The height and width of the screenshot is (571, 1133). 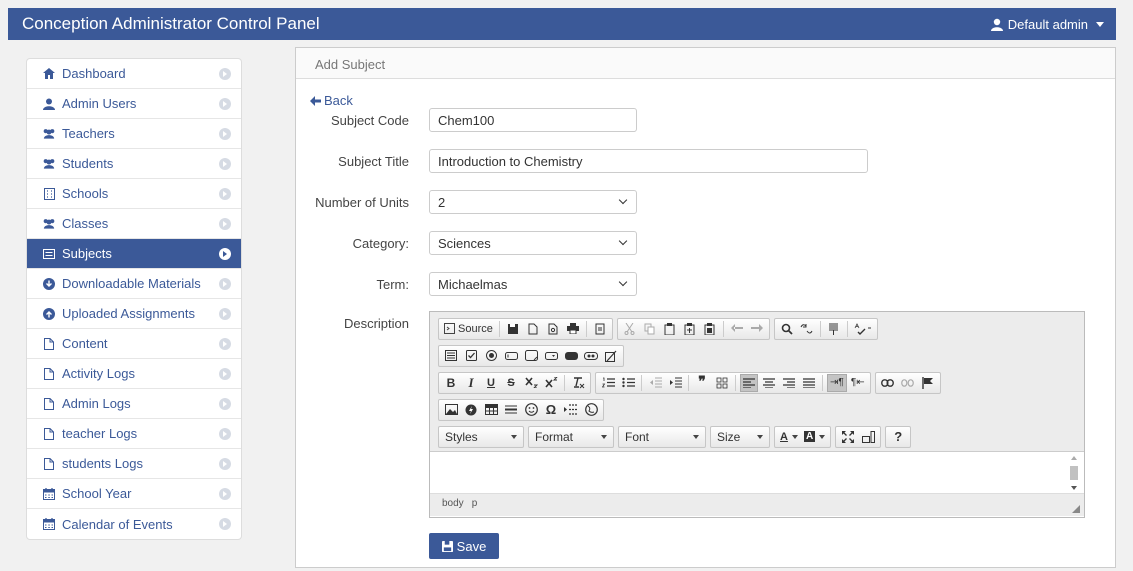 I want to click on element-path-body: body, so click(x=453, y=505).